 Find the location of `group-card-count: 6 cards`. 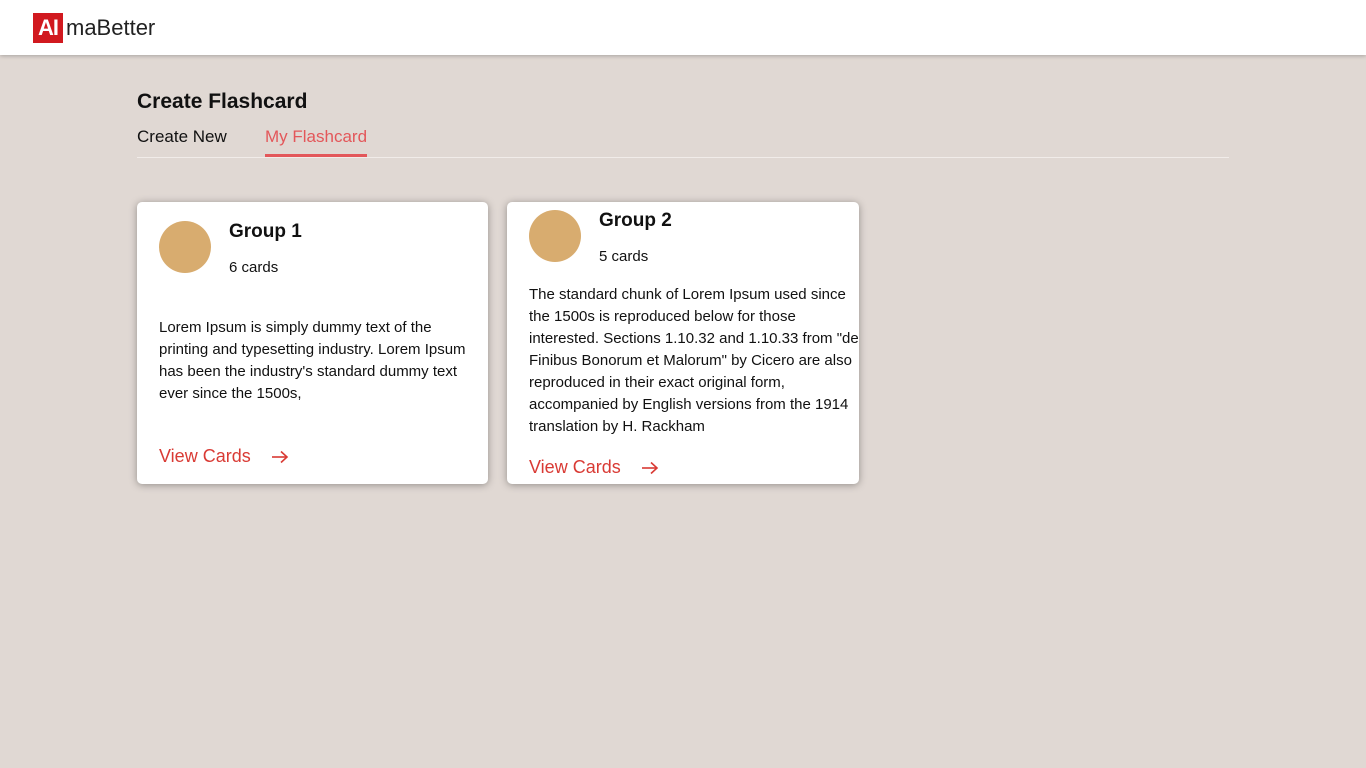

group-card-count: 6 cards is located at coordinates (254, 267).